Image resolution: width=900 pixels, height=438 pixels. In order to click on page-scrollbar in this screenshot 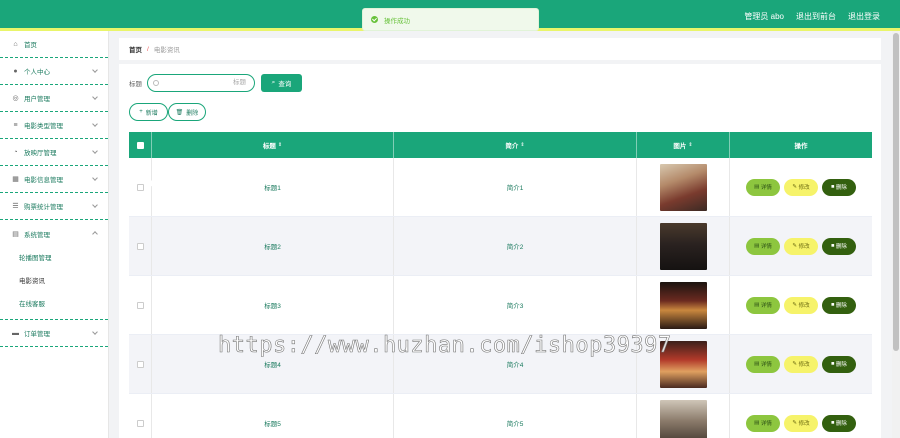, I will do `click(896, 234)`.